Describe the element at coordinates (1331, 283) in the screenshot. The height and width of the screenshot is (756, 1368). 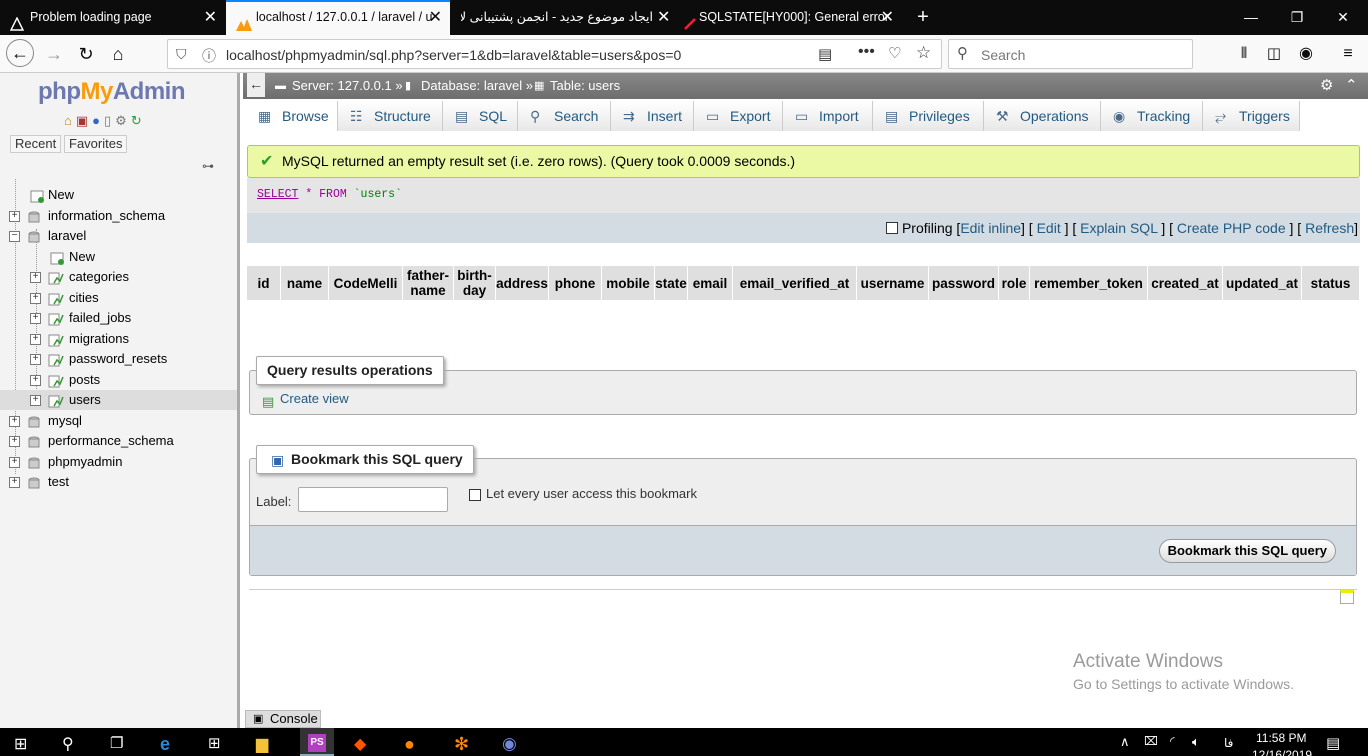
I see `column-header-status: status` at that location.